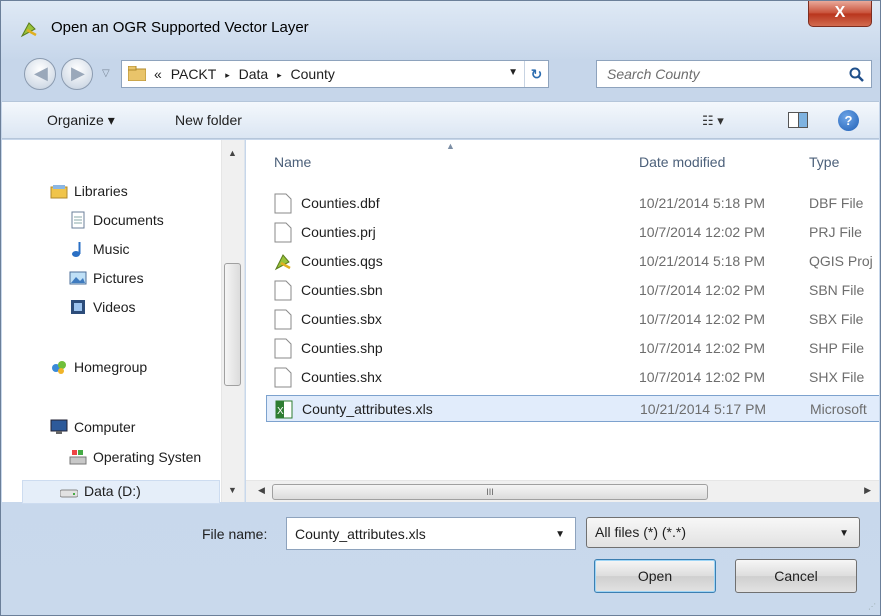 Image resolution: width=881 pixels, height=616 pixels. What do you see at coordinates (342, 261) in the screenshot?
I see `file-name: Counties.qgs` at bounding box center [342, 261].